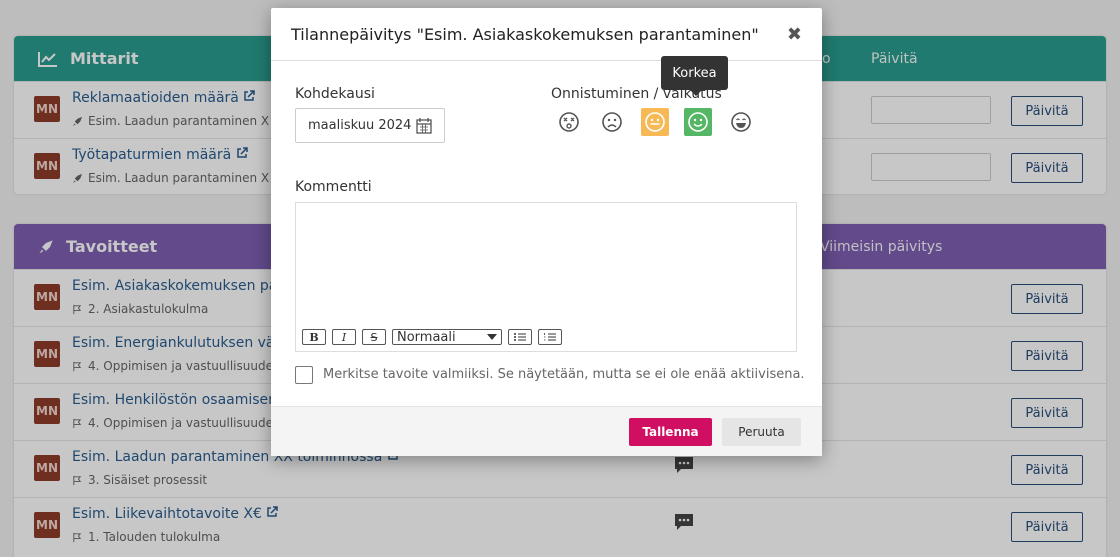 The image size is (1120, 557). What do you see at coordinates (335, 94) in the screenshot?
I see `period-label: Kohdekausi` at bounding box center [335, 94].